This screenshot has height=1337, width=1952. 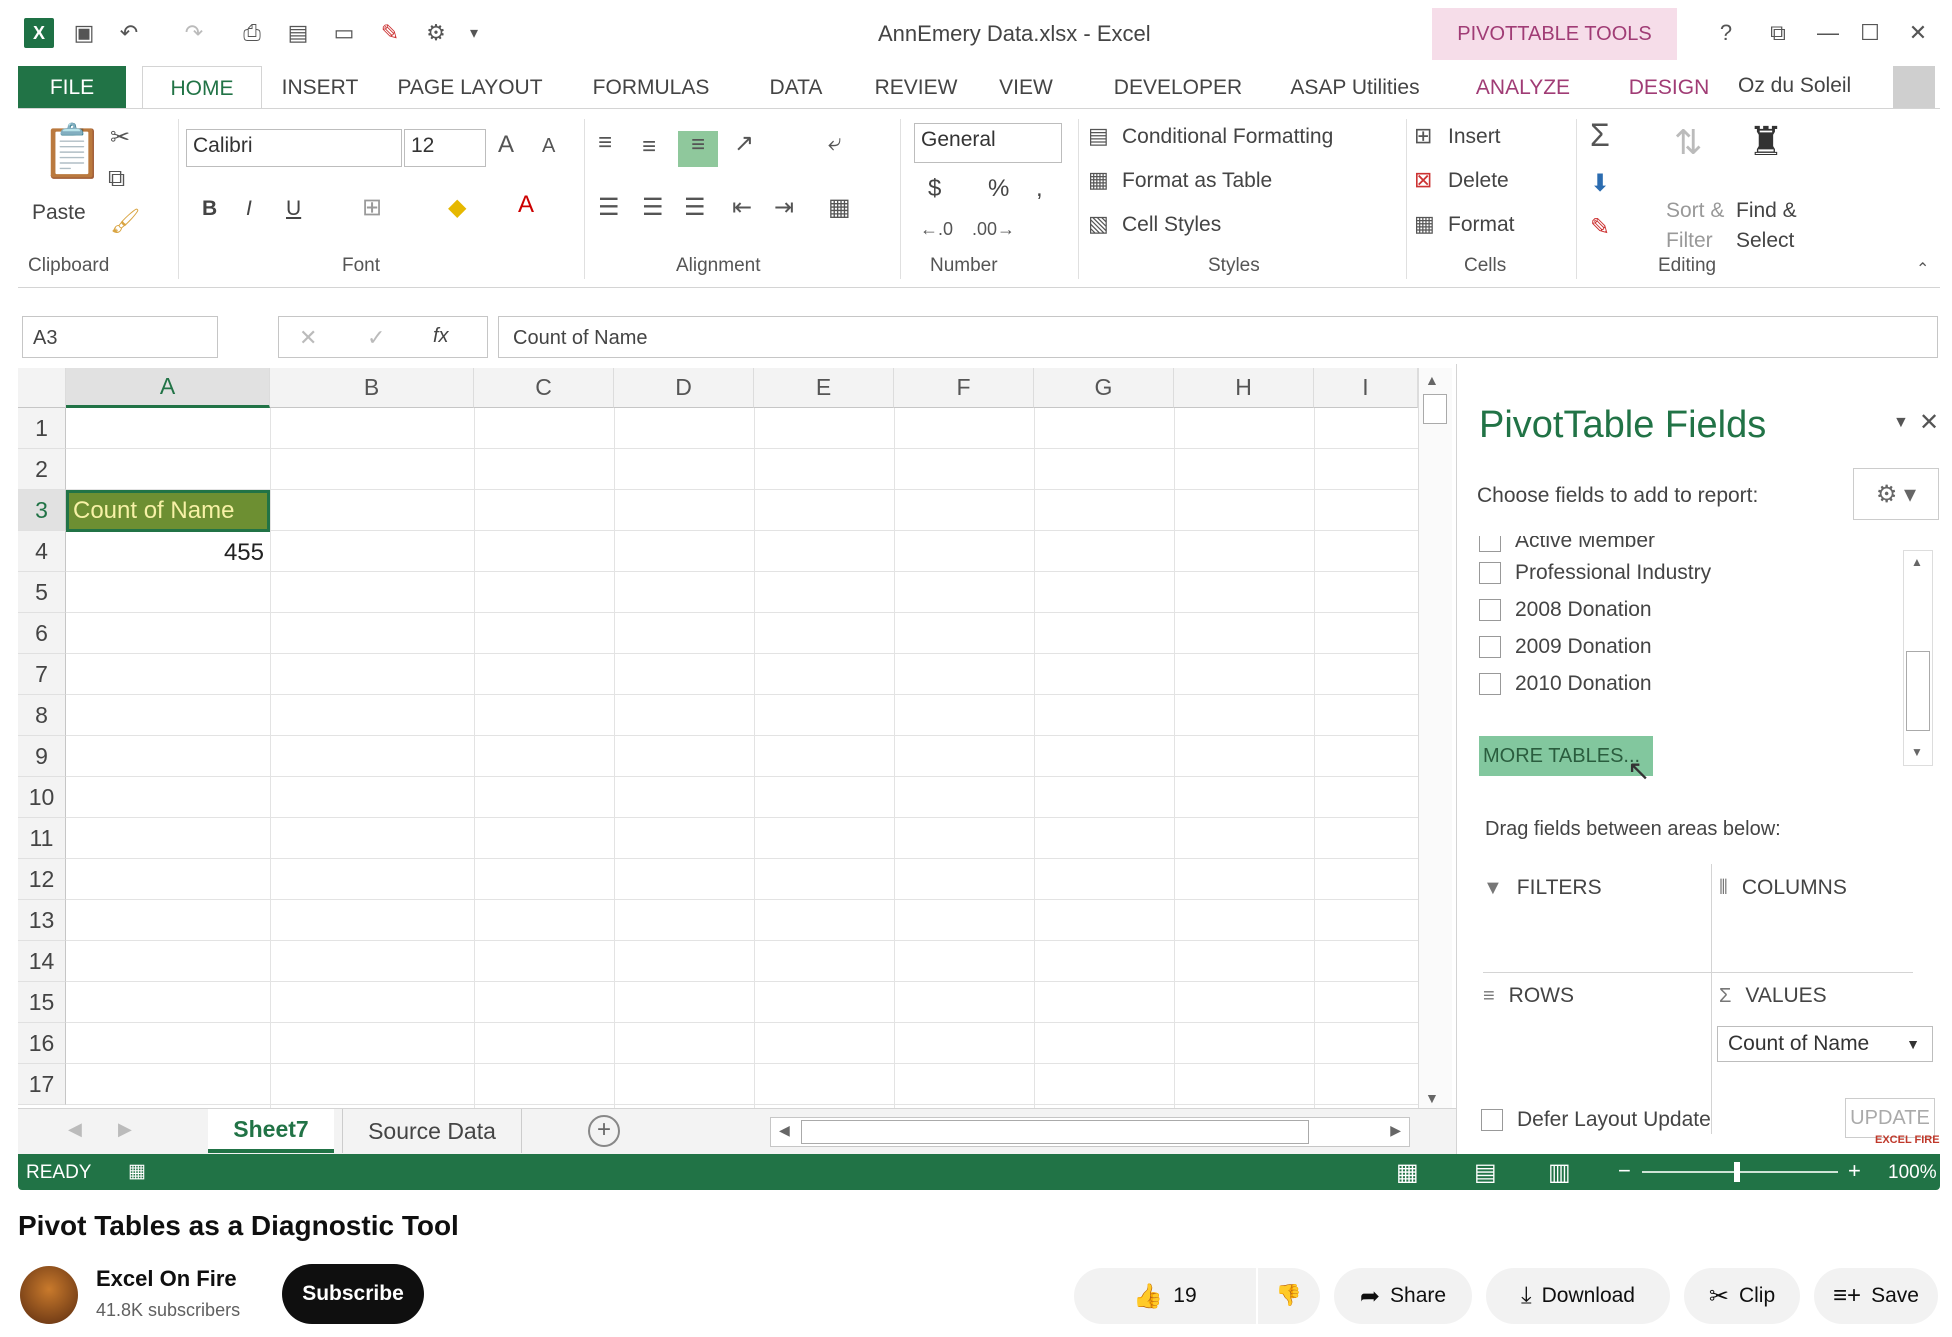 I want to click on normal-view-icon: ▦, so click(x=1407, y=1172).